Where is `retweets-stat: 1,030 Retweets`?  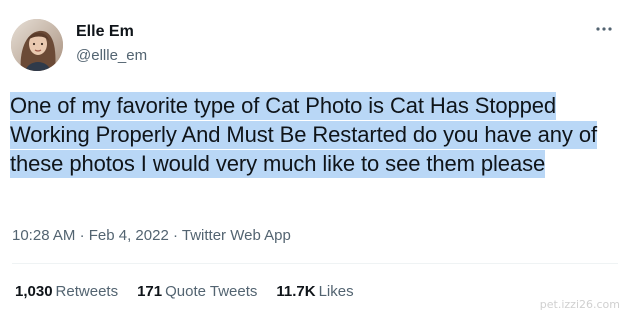 retweets-stat: 1,030 Retweets is located at coordinates (66, 292).